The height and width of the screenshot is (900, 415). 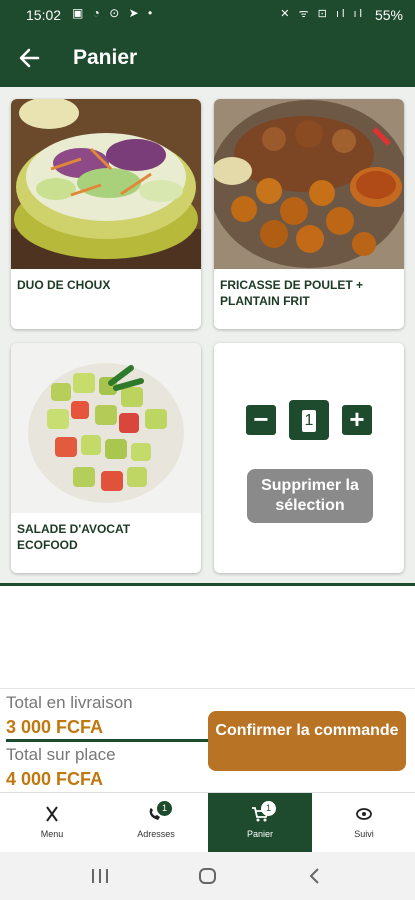 What do you see at coordinates (260, 823) in the screenshot?
I see `nav-item-panier: 1 Panier` at bounding box center [260, 823].